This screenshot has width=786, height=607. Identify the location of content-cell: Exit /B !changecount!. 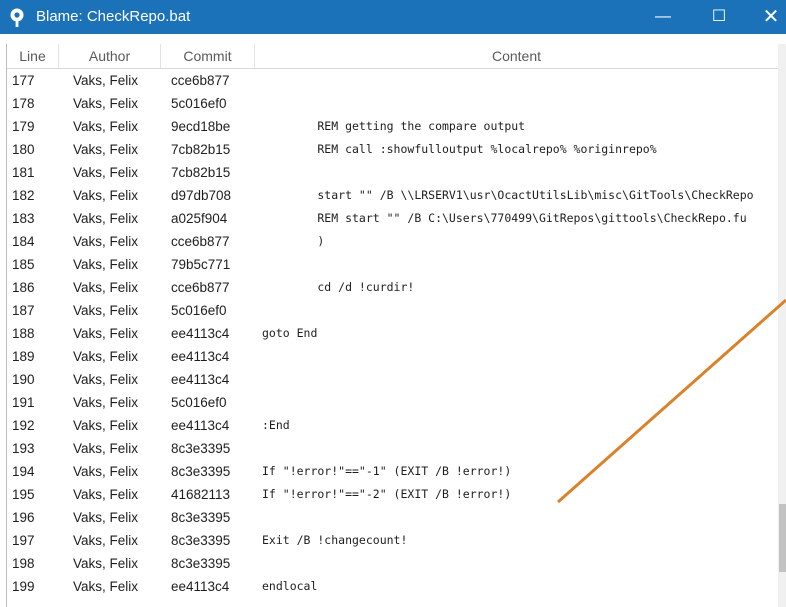
(335, 540).